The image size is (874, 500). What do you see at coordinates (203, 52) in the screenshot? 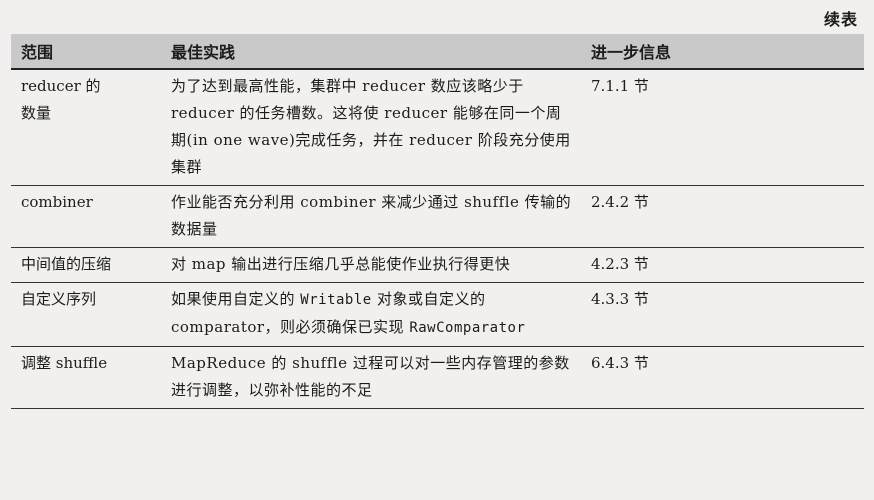
I see `header-best-practice: 最佳实践` at bounding box center [203, 52].